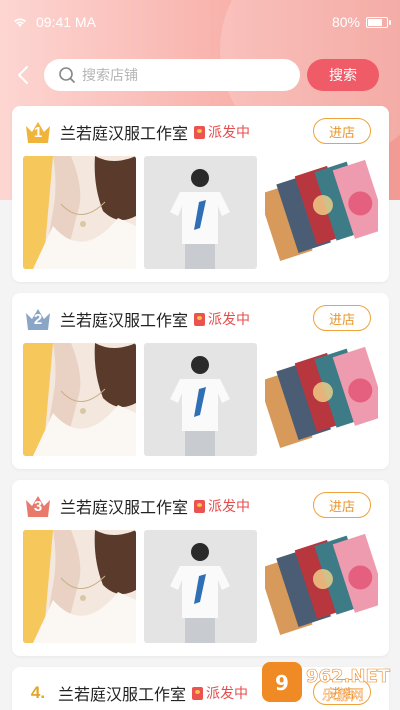 This screenshot has width=400, height=710. Describe the element at coordinates (38, 692) in the screenshot. I see `rank-number: 4.` at that location.